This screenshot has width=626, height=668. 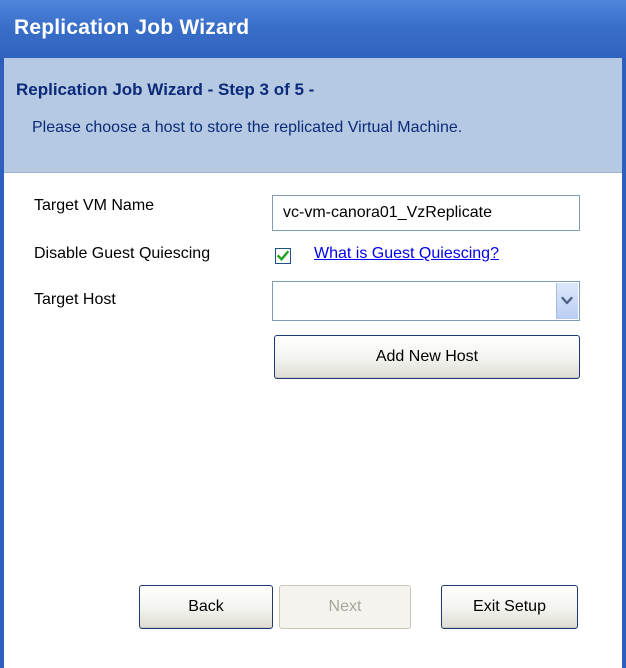 I want to click on target-vm-name-label: Target VM Name, so click(x=94, y=205).